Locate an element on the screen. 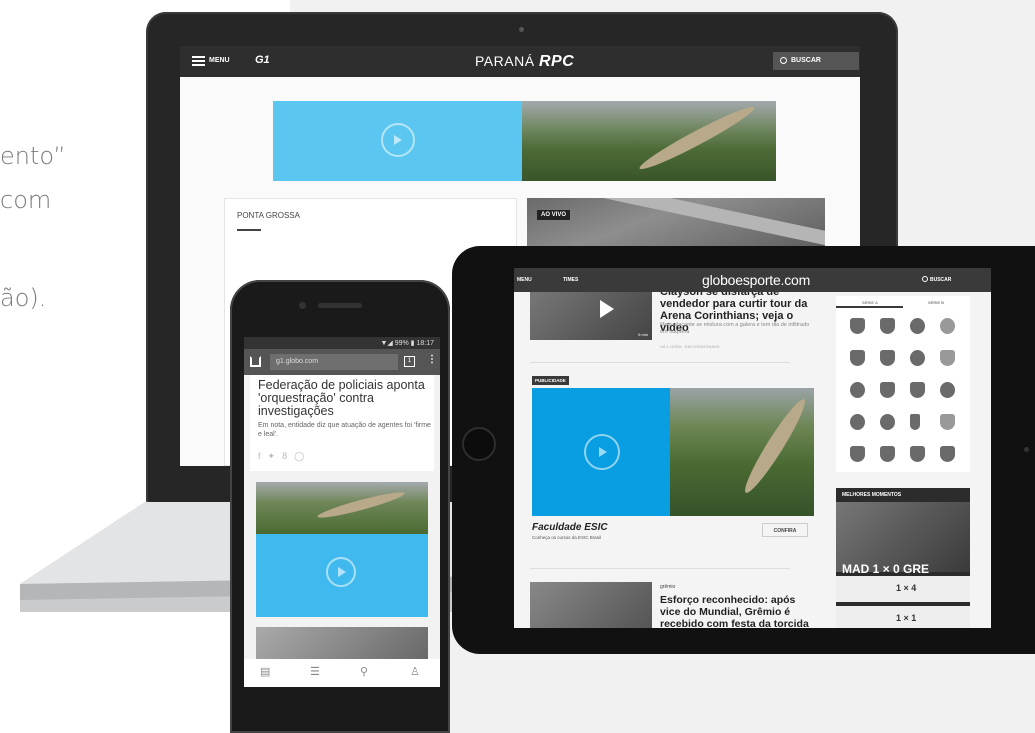  match-score: MAD 1 × 0 GRE is located at coordinates (886, 569).